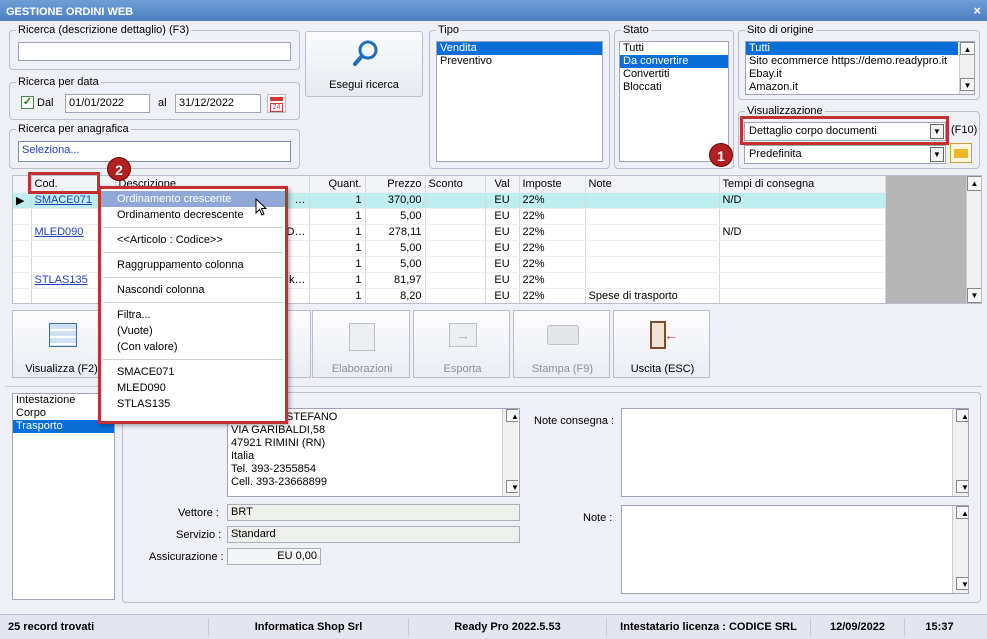  Describe the element at coordinates (193, 265) in the screenshot. I see `menu-item-group-column: Raggruppamento colonna` at that location.